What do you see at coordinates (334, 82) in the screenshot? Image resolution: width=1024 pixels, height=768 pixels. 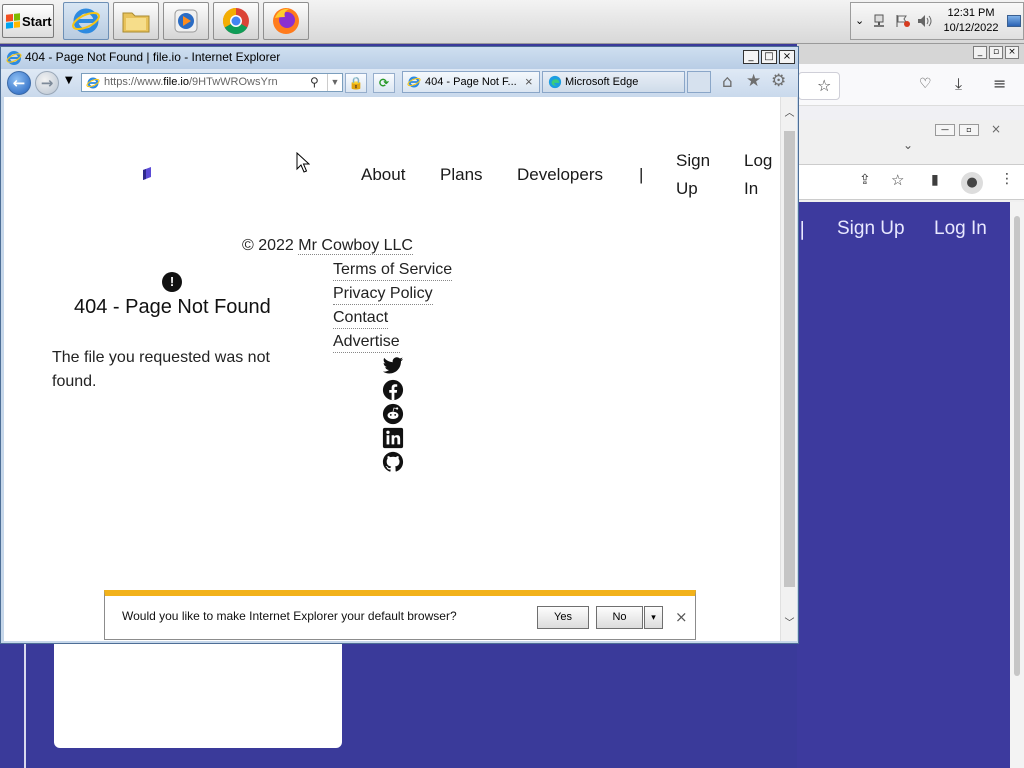 I see `address-dropdown-icon: ▼` at bounding box center [334, 82].